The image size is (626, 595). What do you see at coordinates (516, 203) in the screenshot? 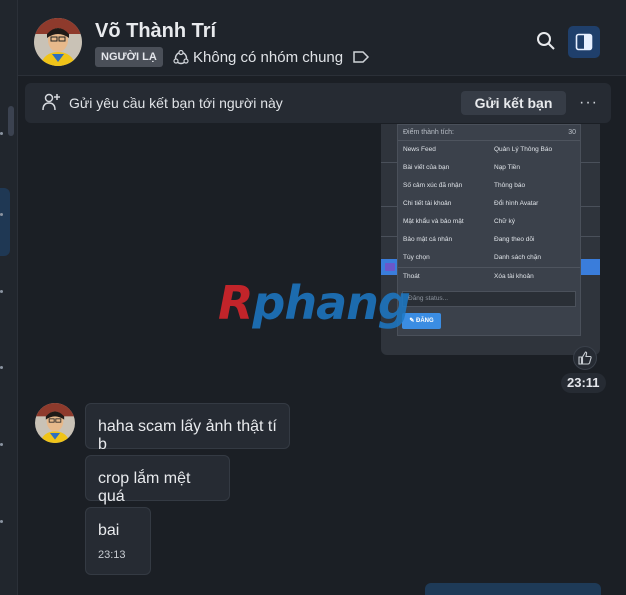
I see `image-menu-item: Đổi hình Avatar` at bounding box center [516, 203].